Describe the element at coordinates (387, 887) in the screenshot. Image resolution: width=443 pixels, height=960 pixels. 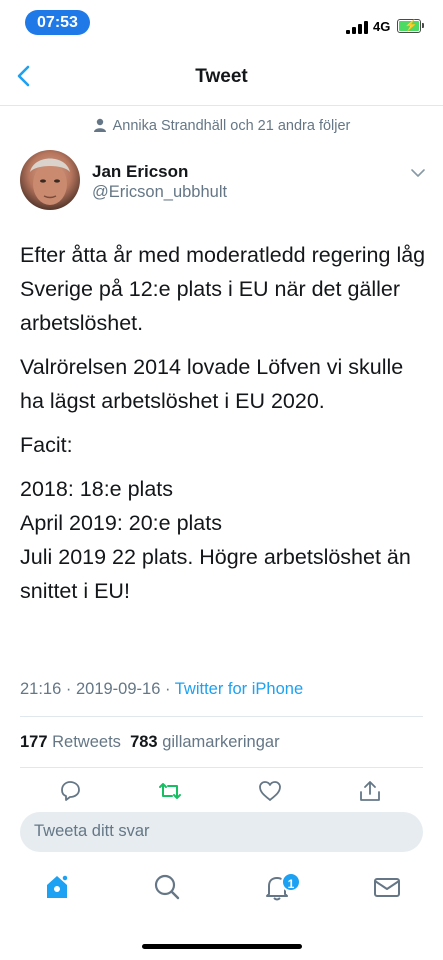
I see `messages-icon` at that location.